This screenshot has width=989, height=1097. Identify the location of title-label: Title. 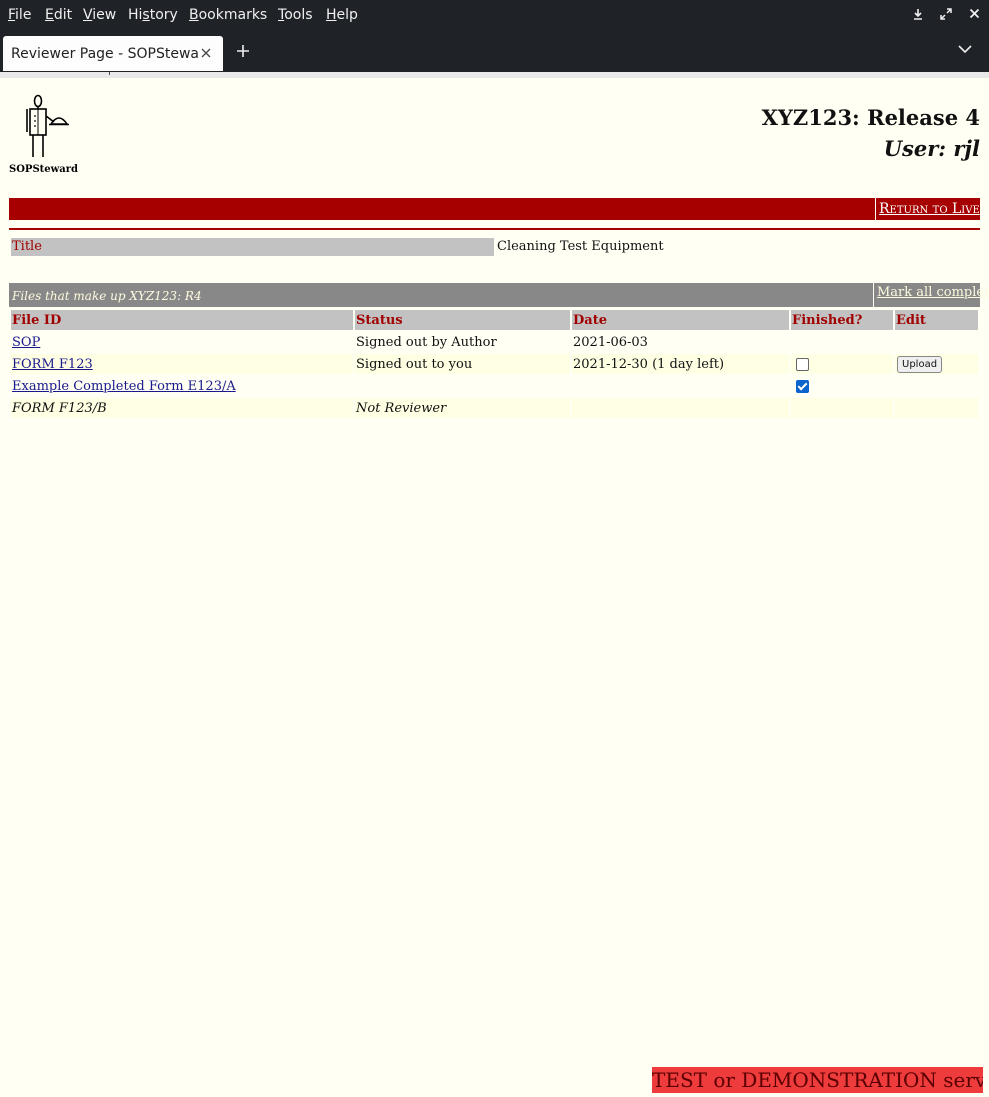
(27, 246).